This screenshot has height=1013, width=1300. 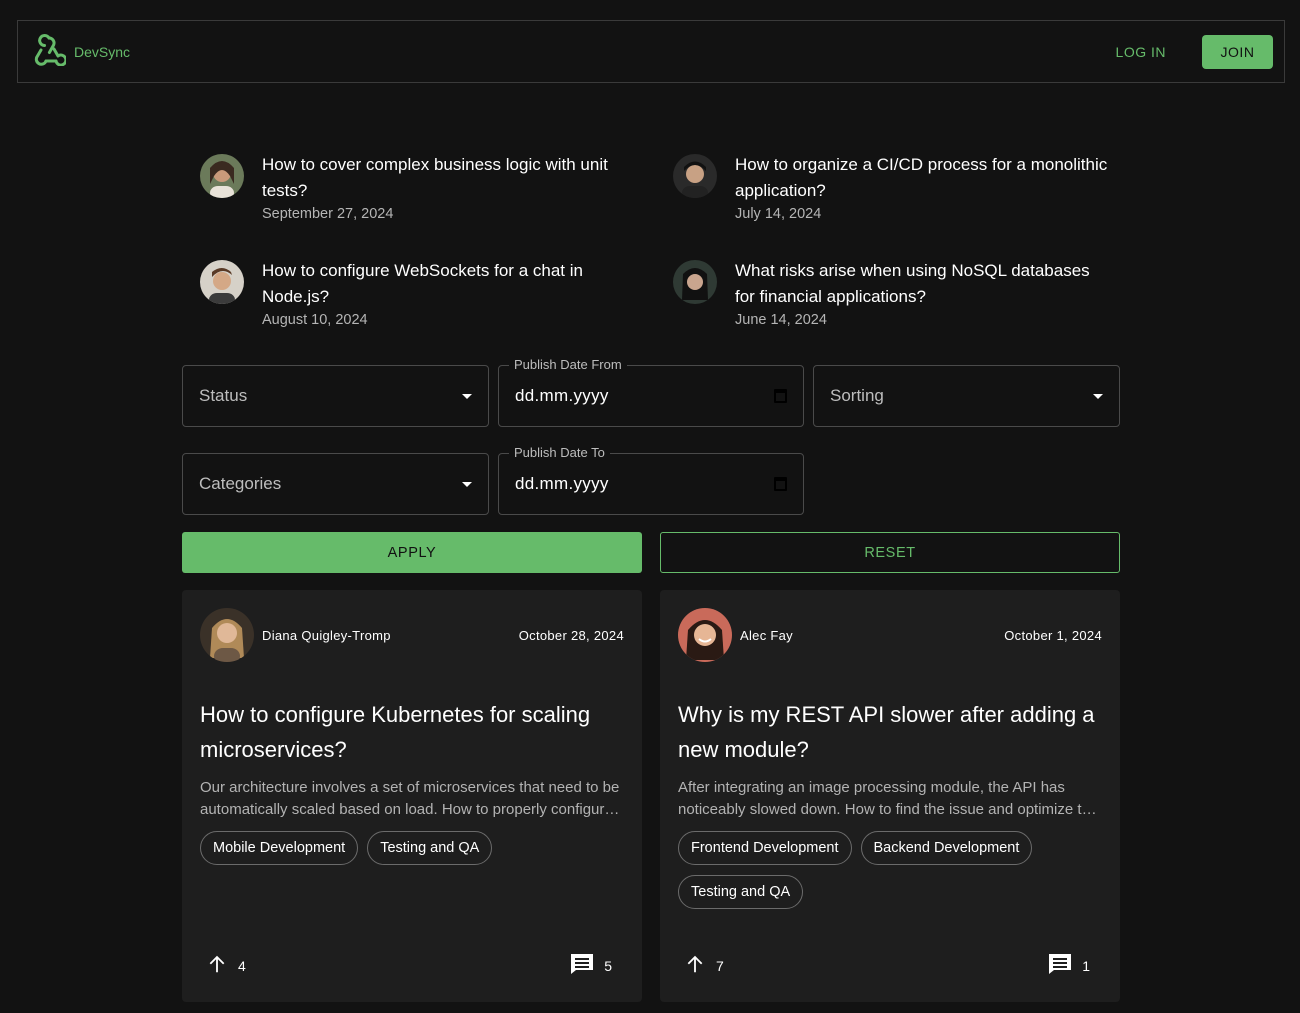 I want to click on vote-count: 4, so click(x=242, y=965).